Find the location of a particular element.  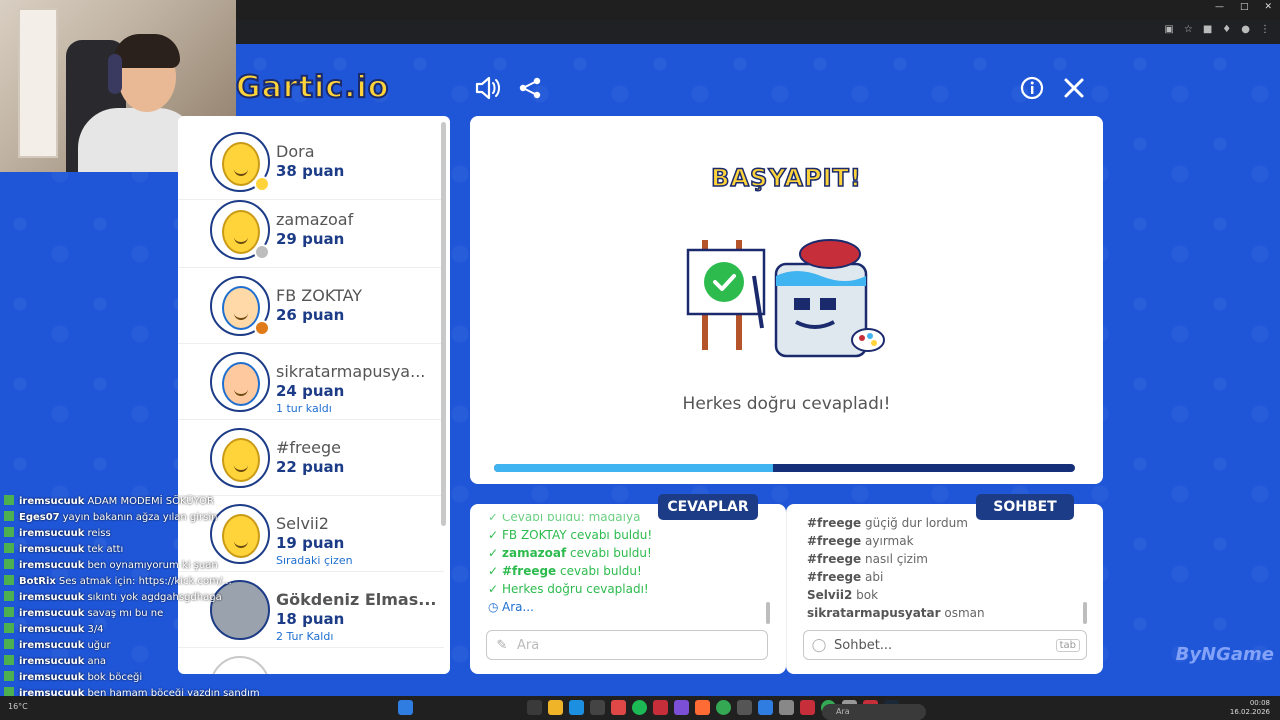

player-name: zamazoaf is located at coordinates (315, 219).